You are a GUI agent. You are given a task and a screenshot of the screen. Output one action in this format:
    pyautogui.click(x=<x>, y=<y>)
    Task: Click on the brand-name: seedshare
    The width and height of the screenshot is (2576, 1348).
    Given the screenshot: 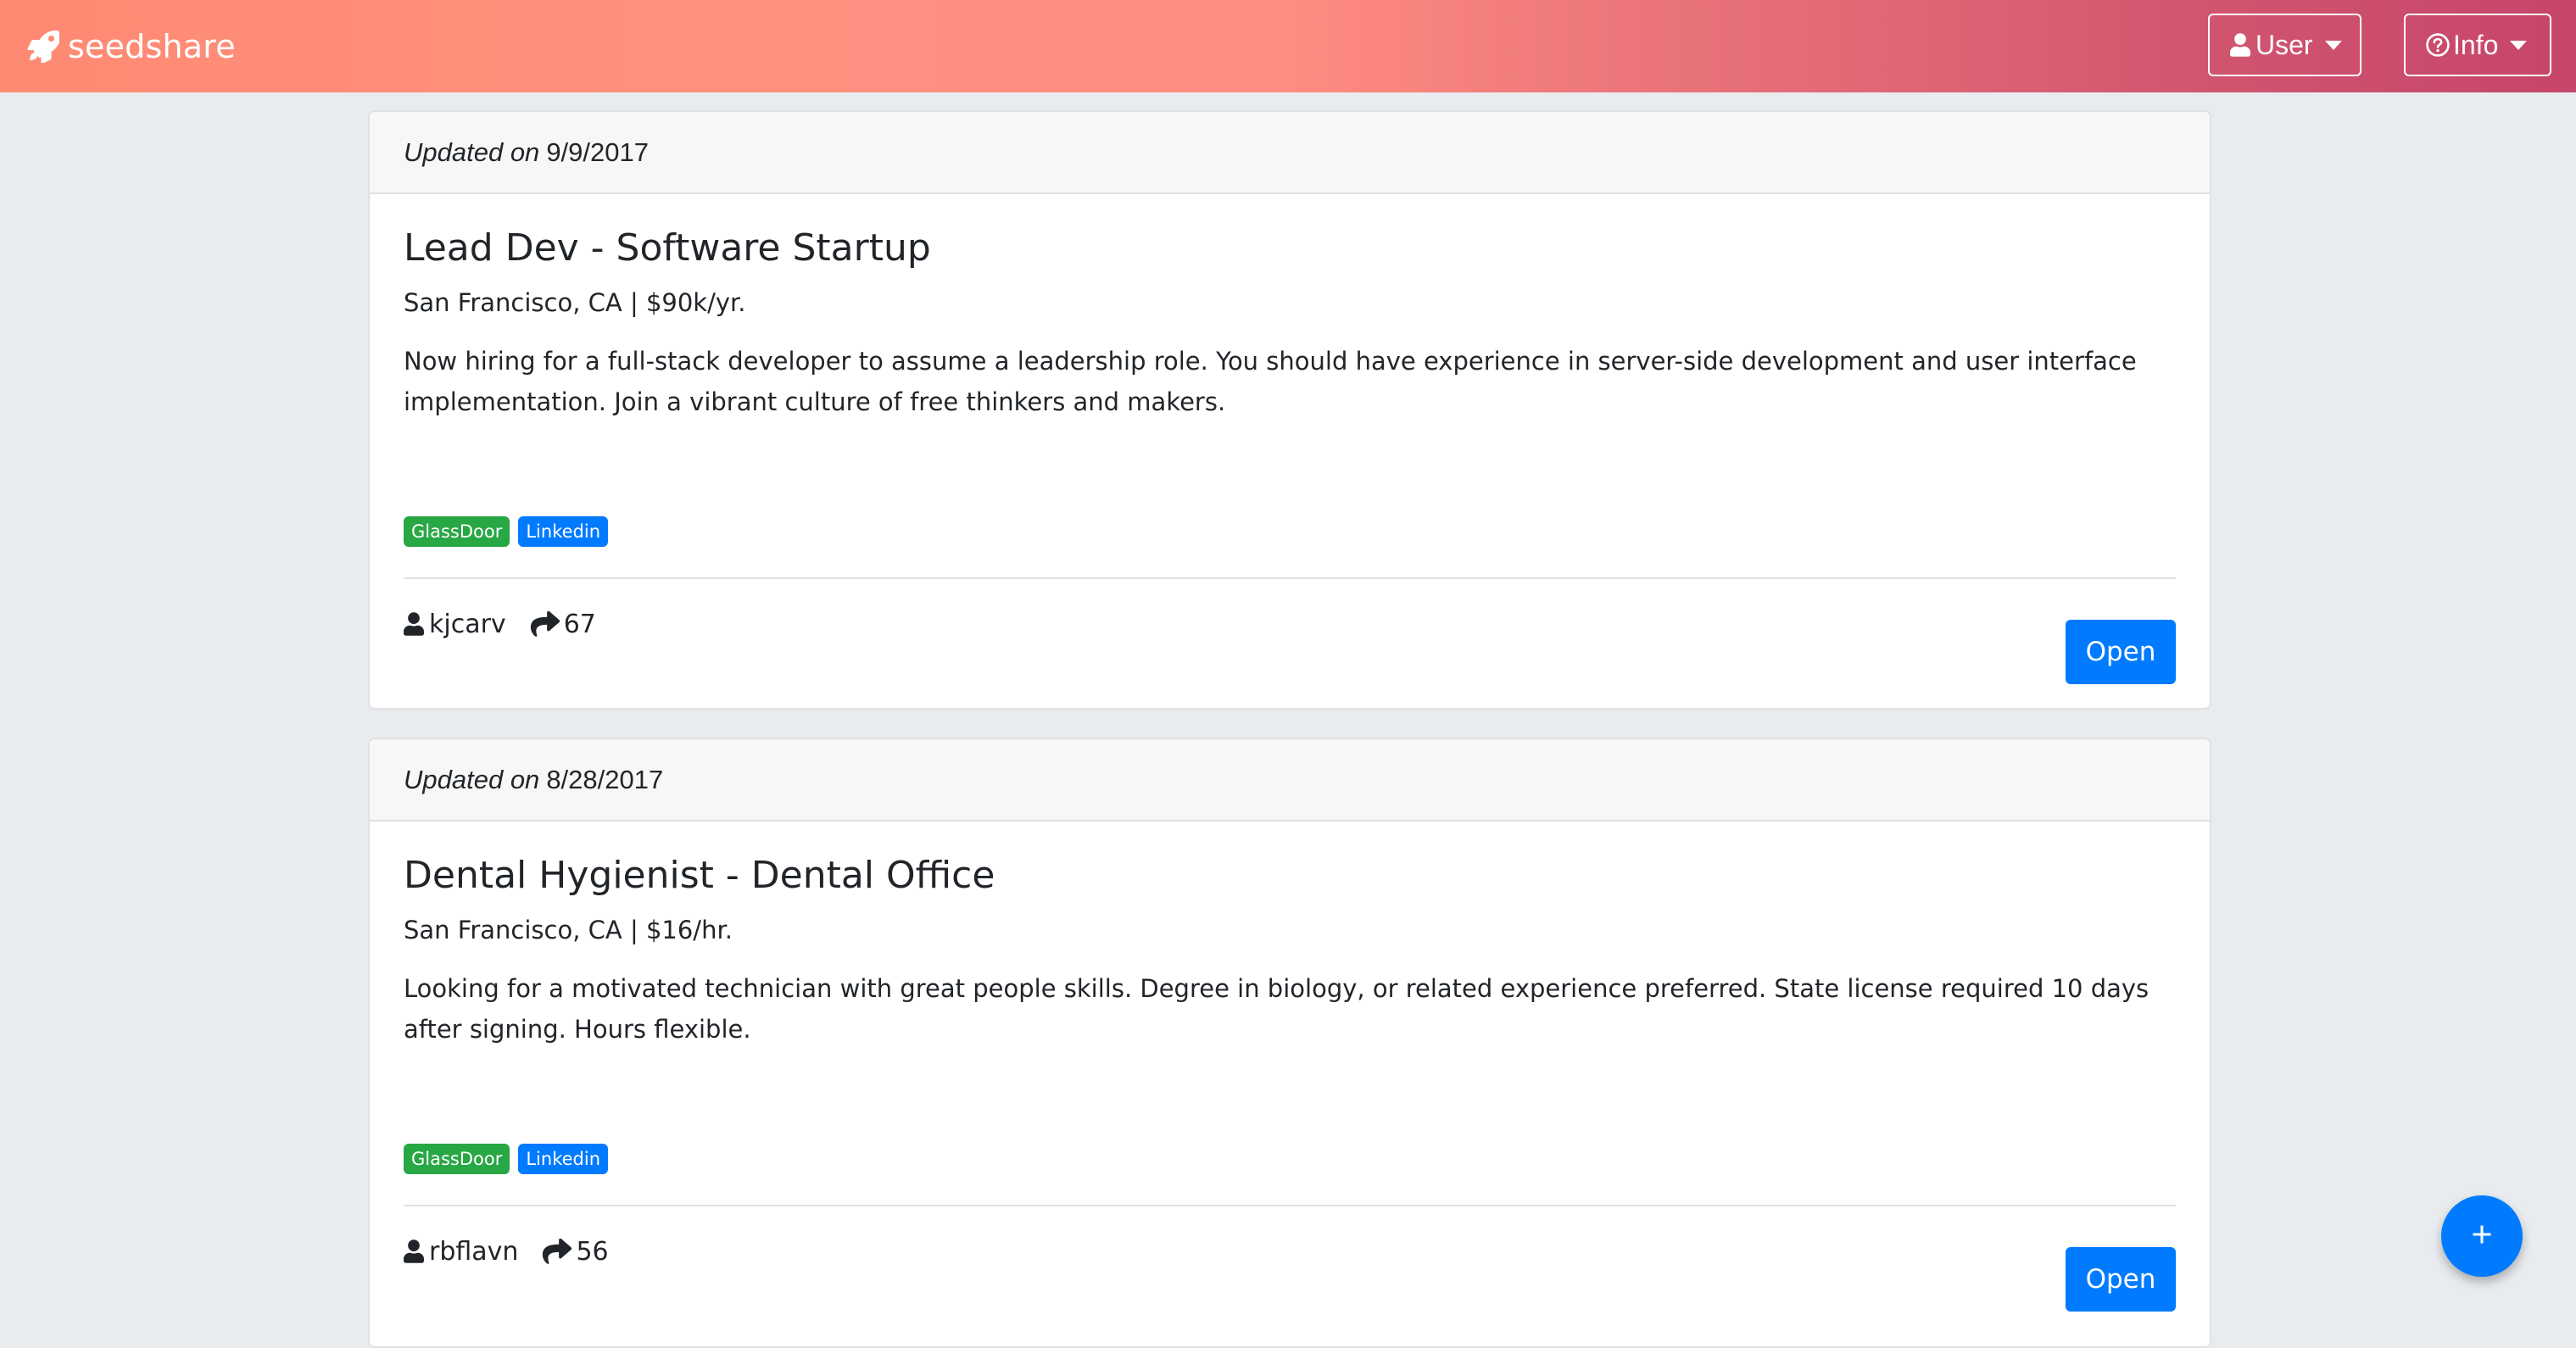 What is the action you would take?
    pyautogui.click(x=152, y=46)
    